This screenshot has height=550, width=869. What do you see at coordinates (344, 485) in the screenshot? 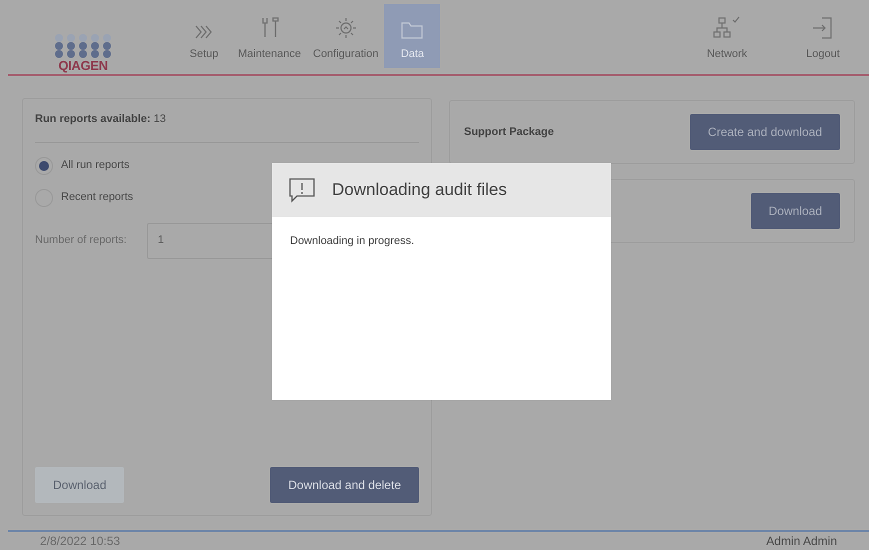
I see `download-button: Download and delete` at bounding box center [344, 485].